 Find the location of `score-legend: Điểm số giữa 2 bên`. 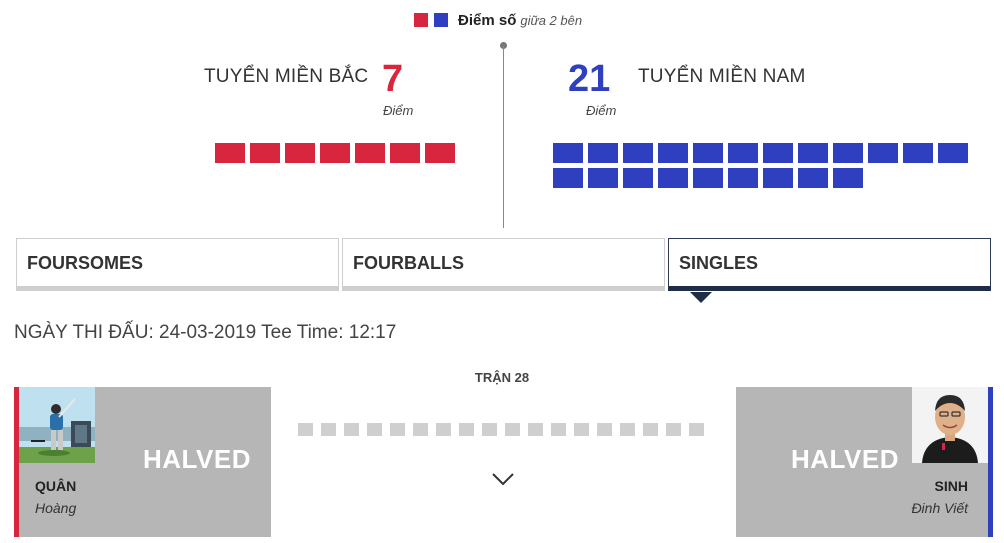

score-legend: Điểm số giữa 2 bên is located at coordinates (498, 20).